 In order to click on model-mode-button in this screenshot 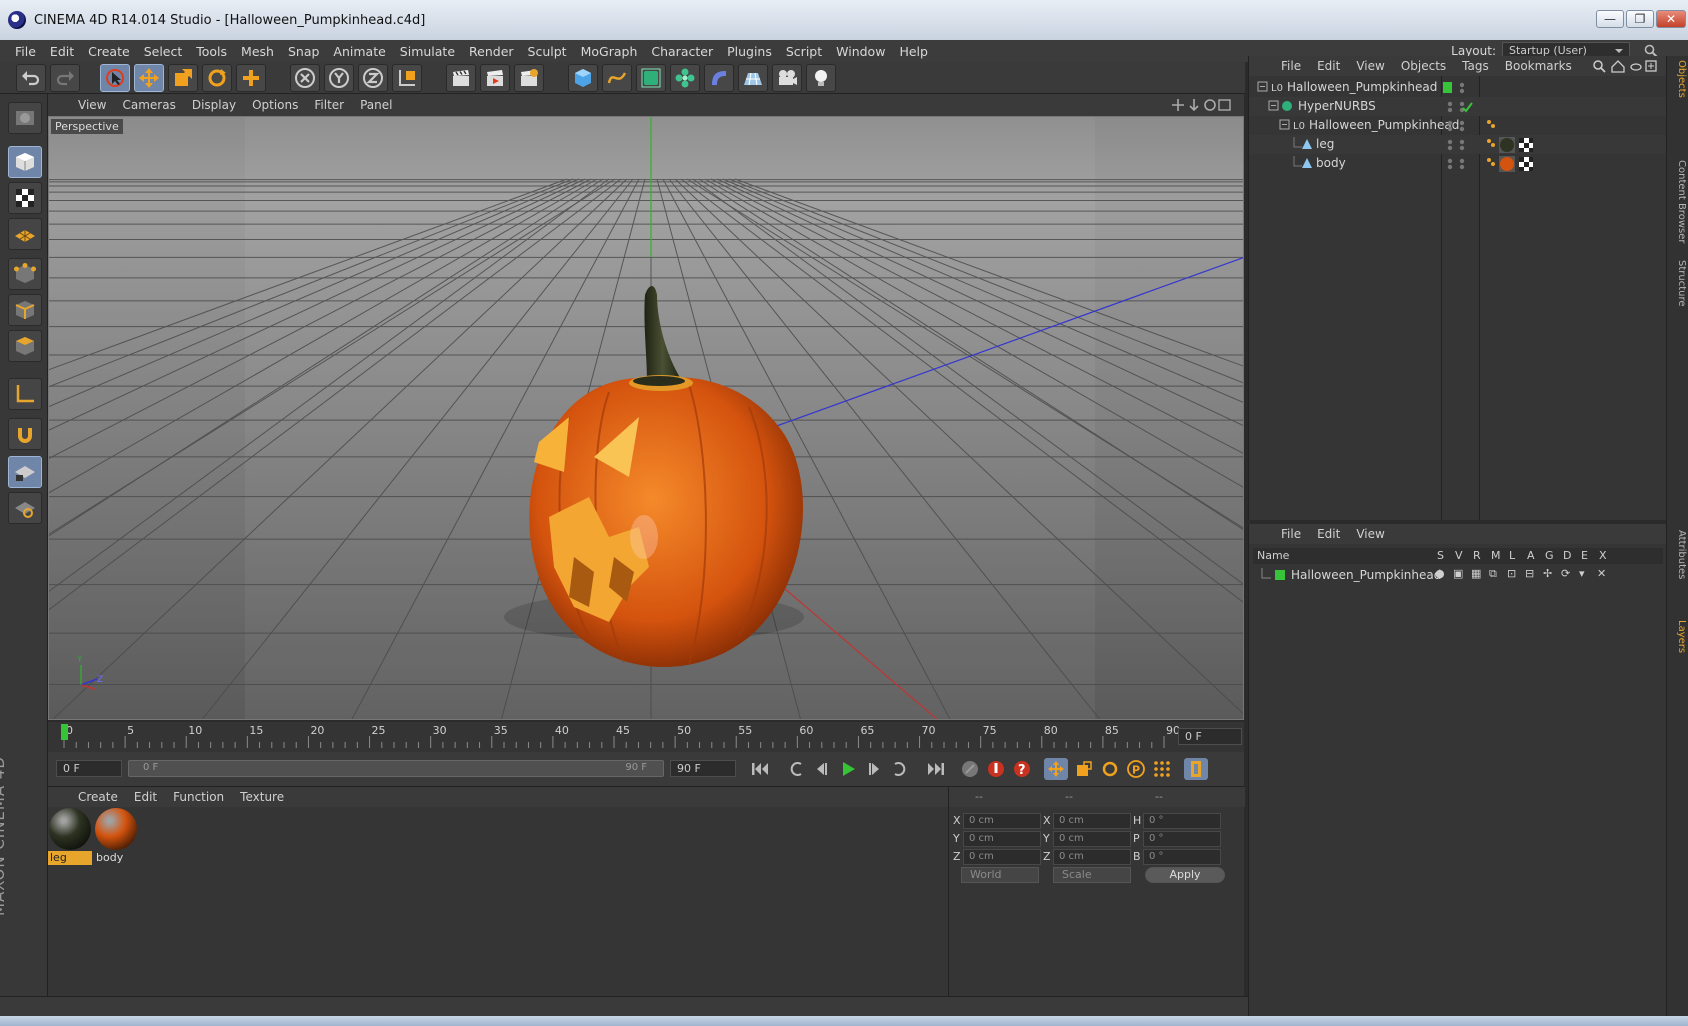, I will do `click(25, 162)`.